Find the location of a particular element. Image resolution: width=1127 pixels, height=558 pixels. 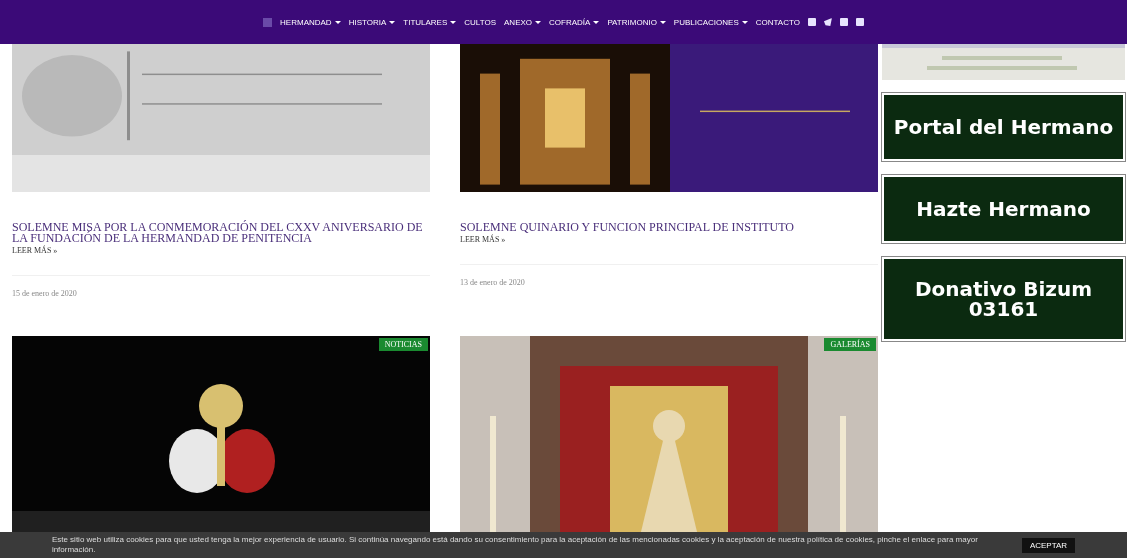

accept-button: ACEPTAR is located at coordinates (1048, 545).